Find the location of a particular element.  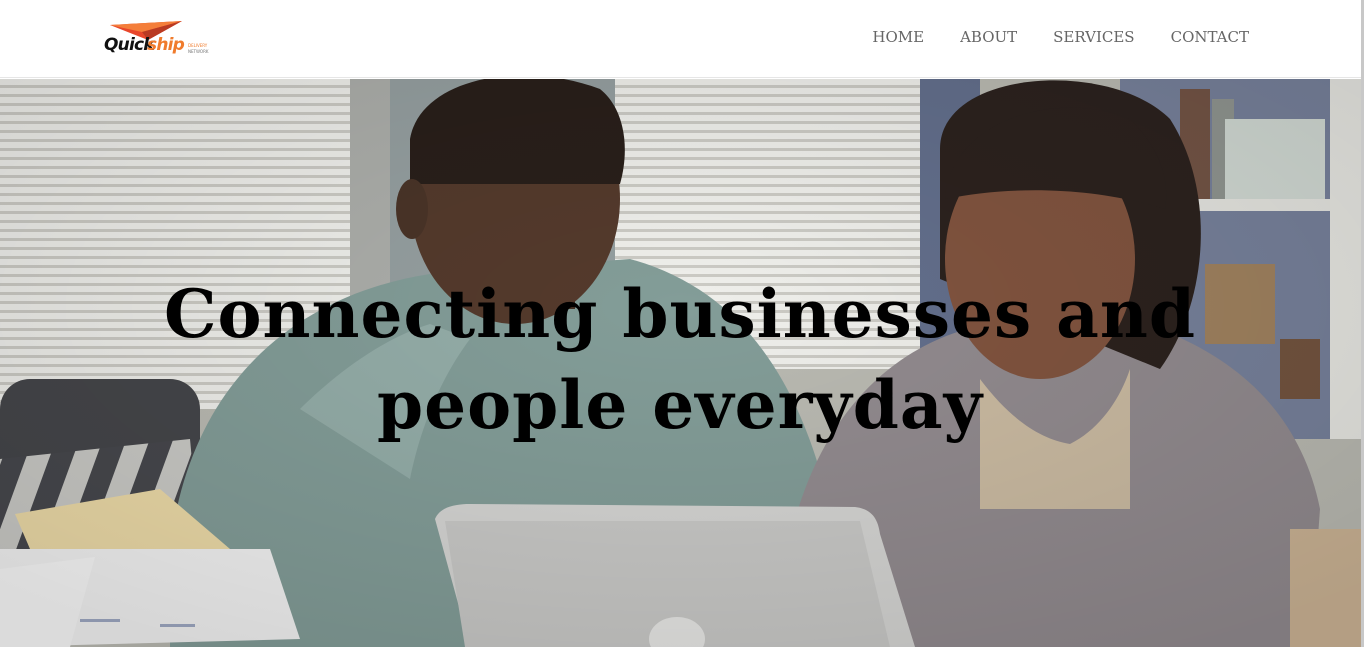

logo-text-ship: ship is located at coordinates (166, 45).